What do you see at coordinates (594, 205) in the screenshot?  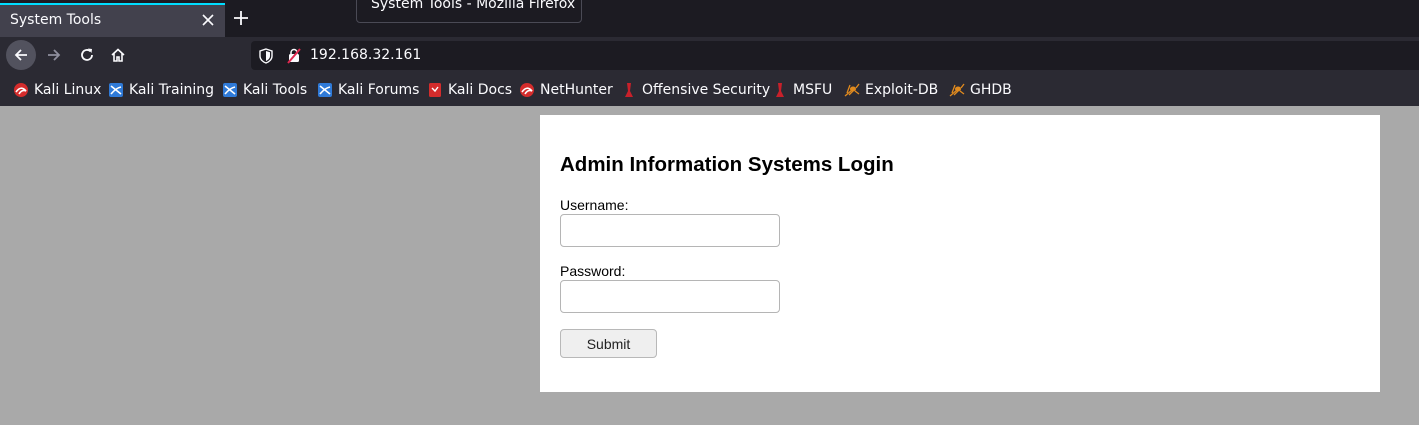 I see `username-label: Username:` at bounding box center [594, 205].